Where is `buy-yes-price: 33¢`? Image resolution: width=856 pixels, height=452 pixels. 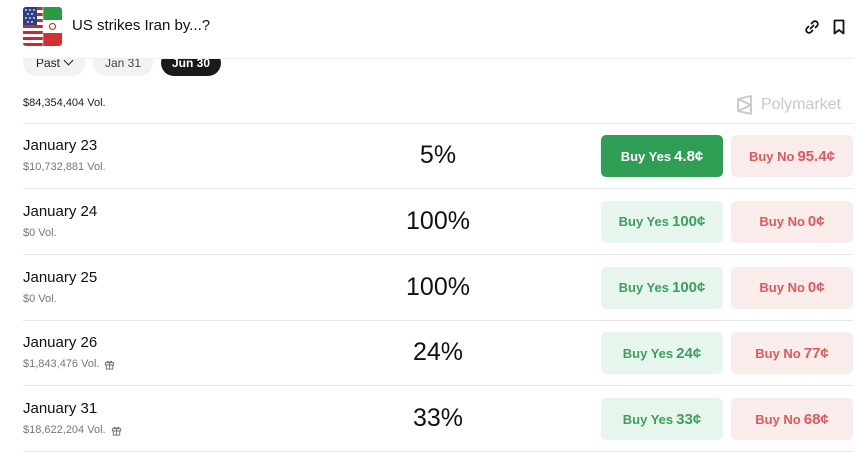
buy-yes-price: 33¢ is located at coordinates (689, 419).